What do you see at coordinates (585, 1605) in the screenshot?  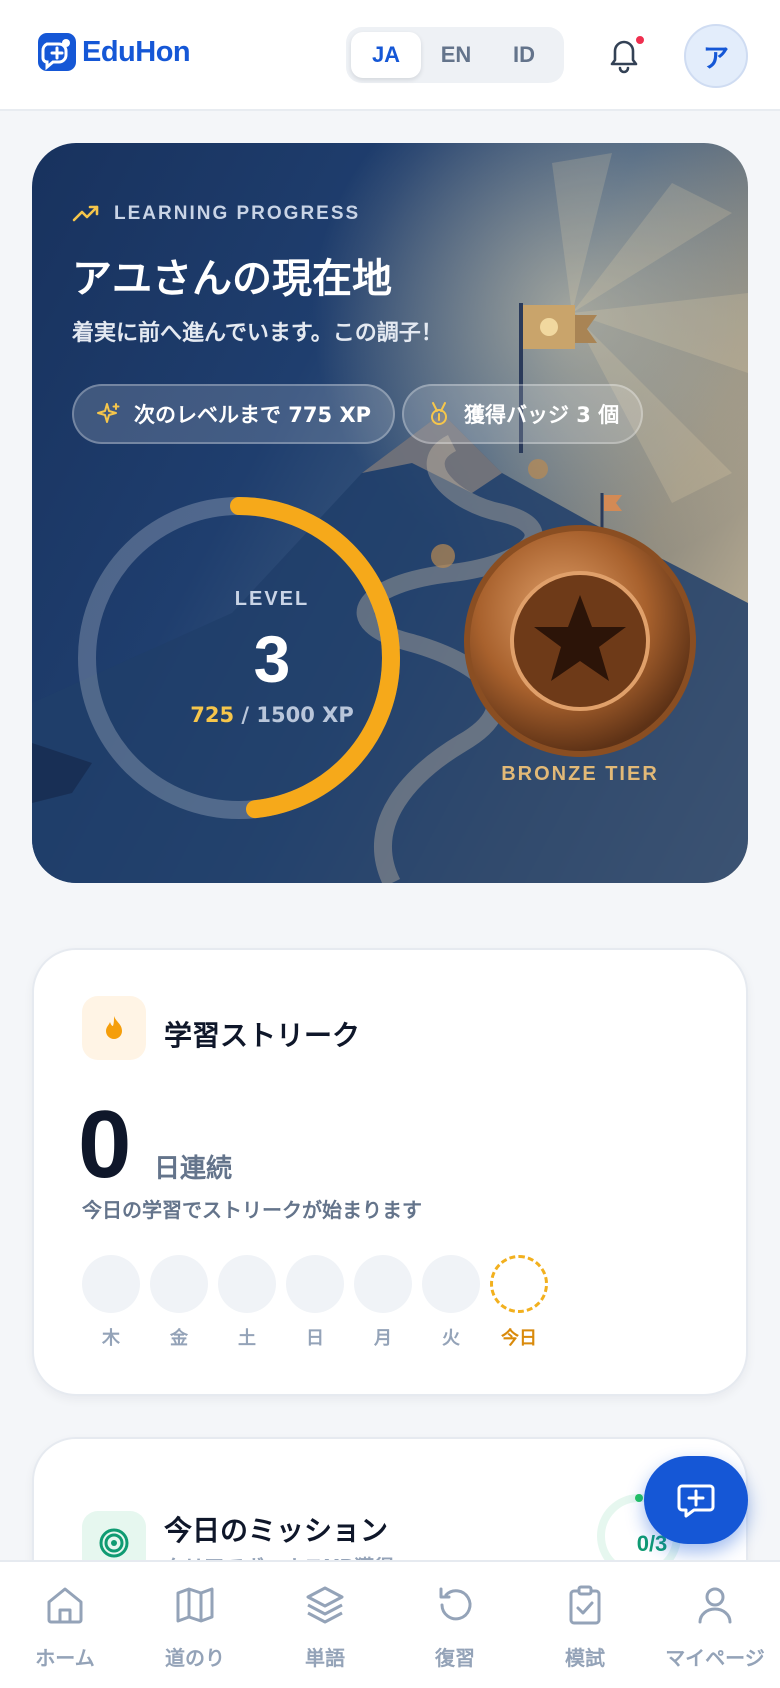 I see `clipboard-check-icon` at bounding box center [585, 1605].